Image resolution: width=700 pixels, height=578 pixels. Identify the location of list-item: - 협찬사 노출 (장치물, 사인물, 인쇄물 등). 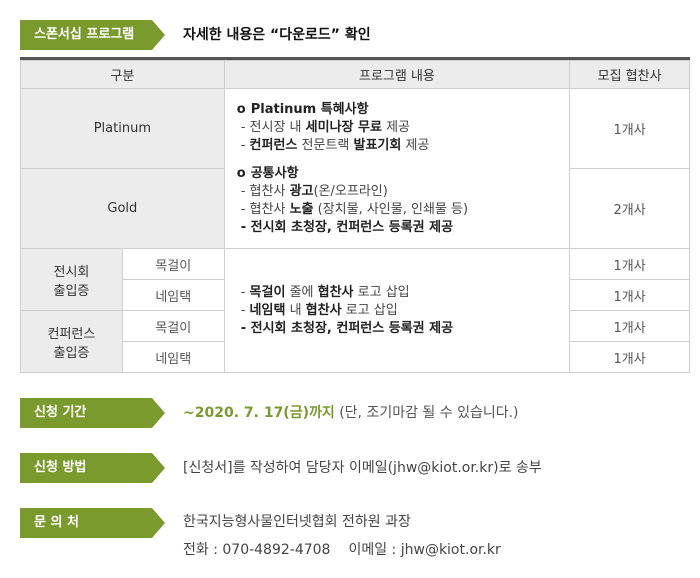
(354, 209).